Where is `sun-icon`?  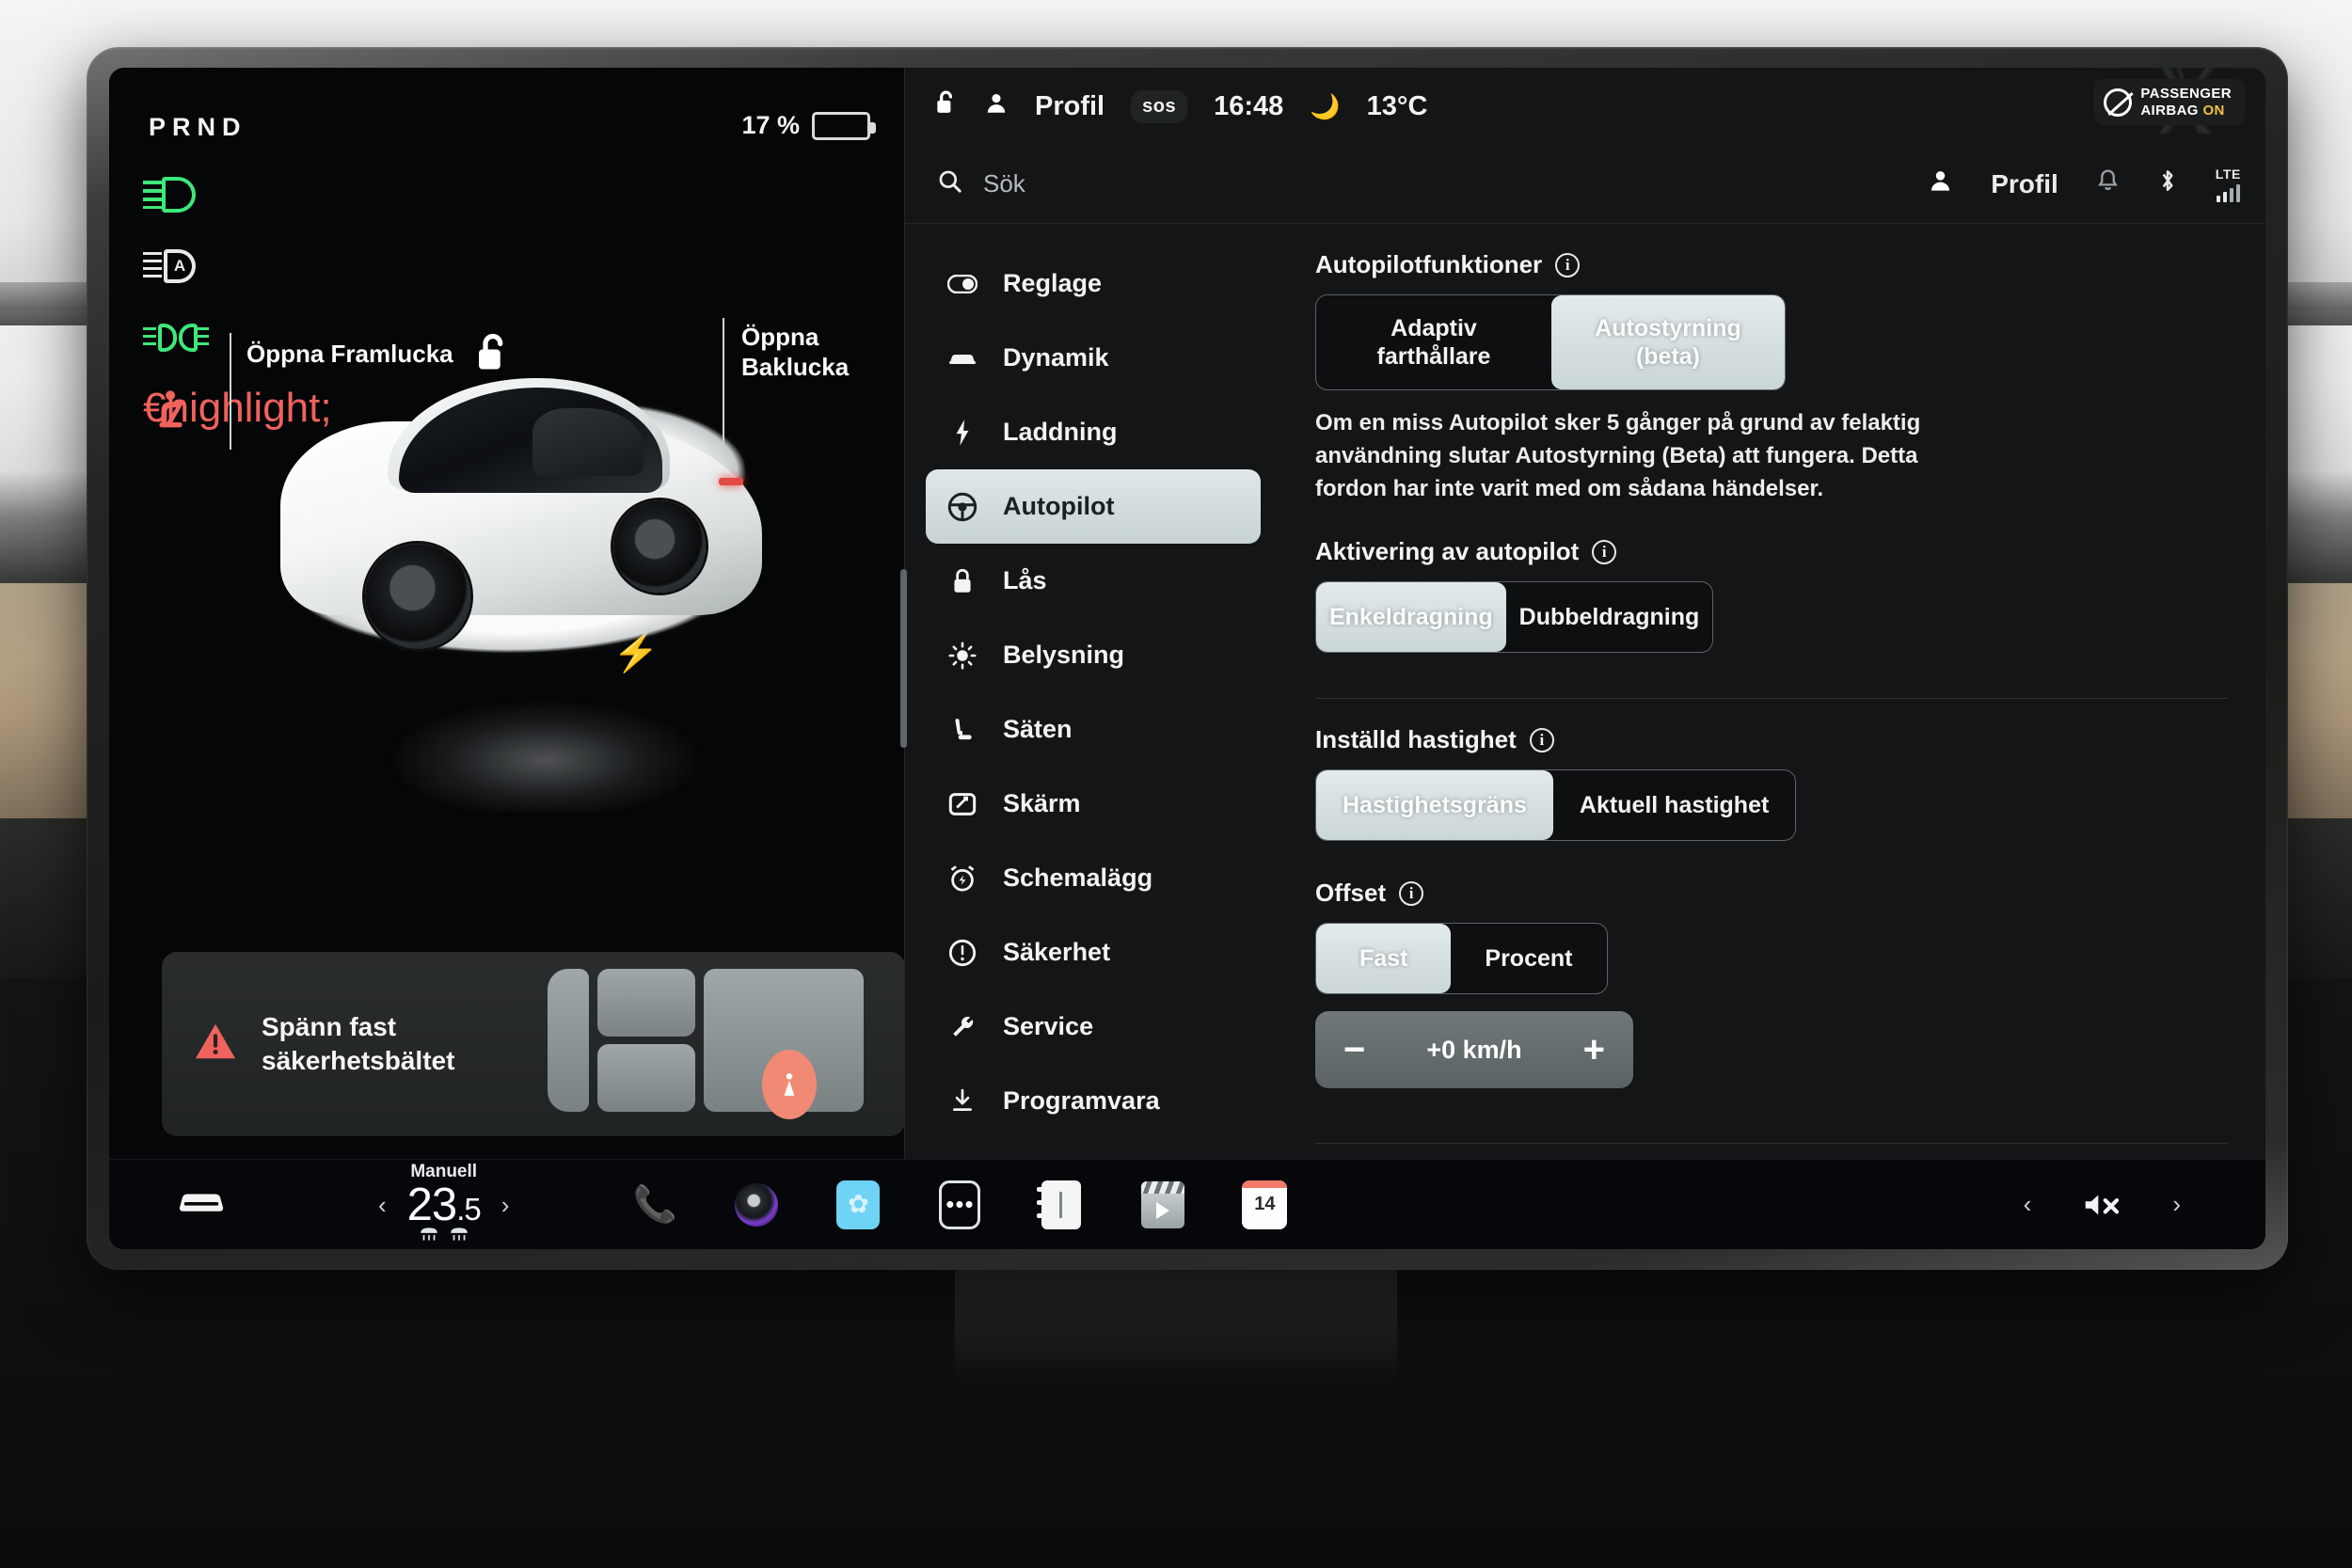
sun-icon is located at coordinates (962, 655).